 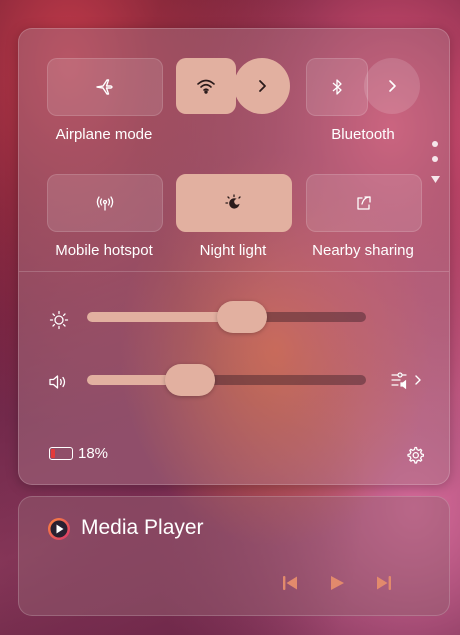 I want to click on media-player-title: Media Player, so click(x=142, y=527).